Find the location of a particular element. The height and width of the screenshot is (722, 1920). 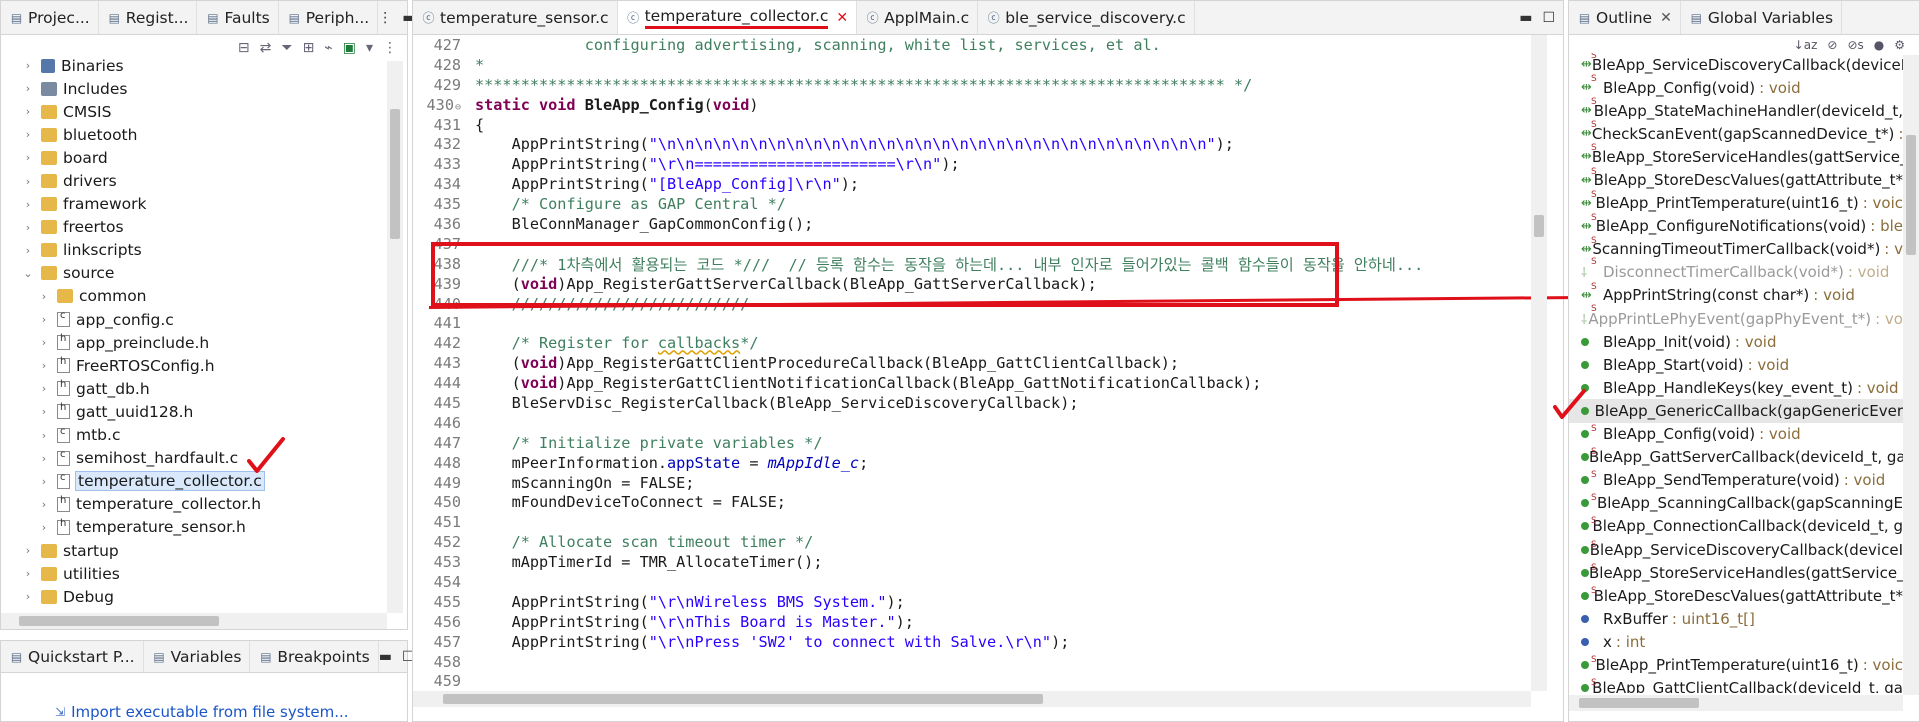

outline-item-name: BleApp_StoreServiceHandles(gattService_ is located at coordinates (1747, 157).